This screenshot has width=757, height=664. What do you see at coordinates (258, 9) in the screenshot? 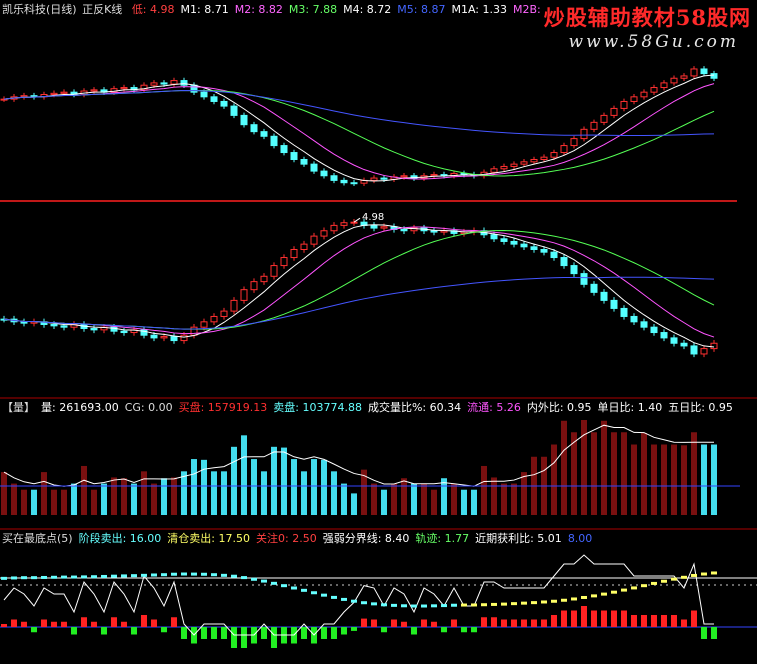
I see `price-header-item-2: M2: 8.82` at bounding box center [258, 9].